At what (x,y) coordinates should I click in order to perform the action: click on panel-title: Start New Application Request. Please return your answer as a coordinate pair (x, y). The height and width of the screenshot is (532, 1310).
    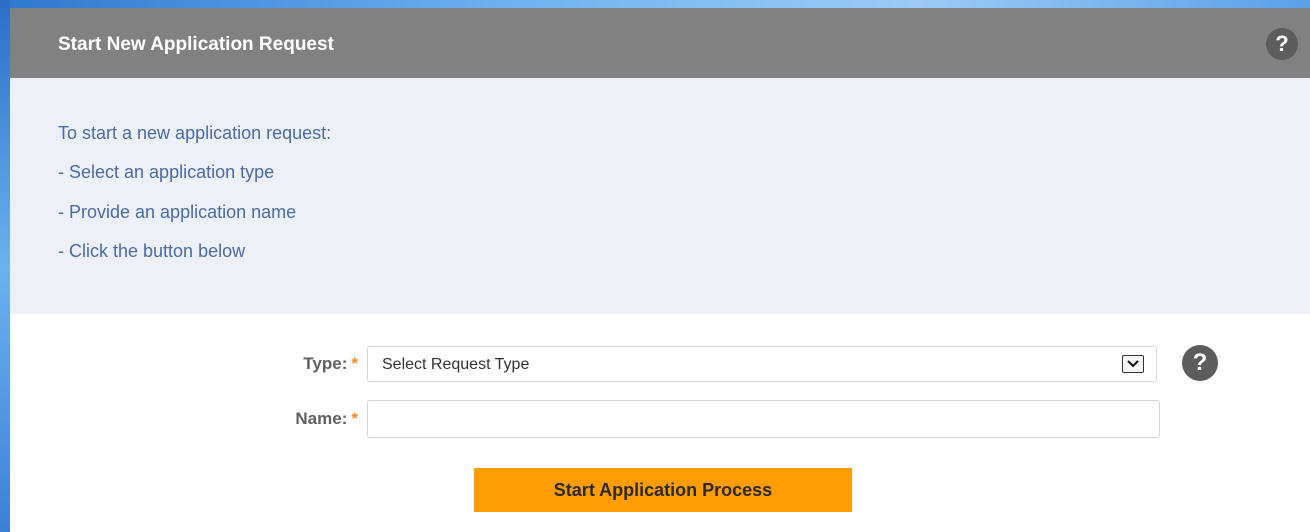
    Looking at the image, I should click on (196, 44).